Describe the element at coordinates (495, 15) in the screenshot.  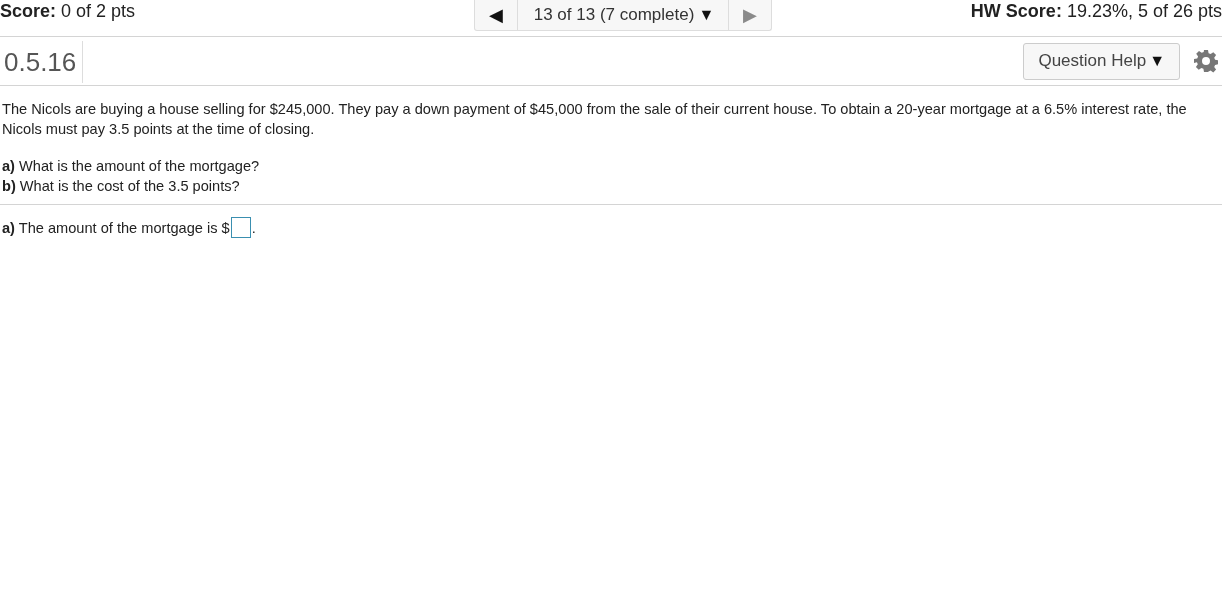
I see `previous-button: ◀` at that location.